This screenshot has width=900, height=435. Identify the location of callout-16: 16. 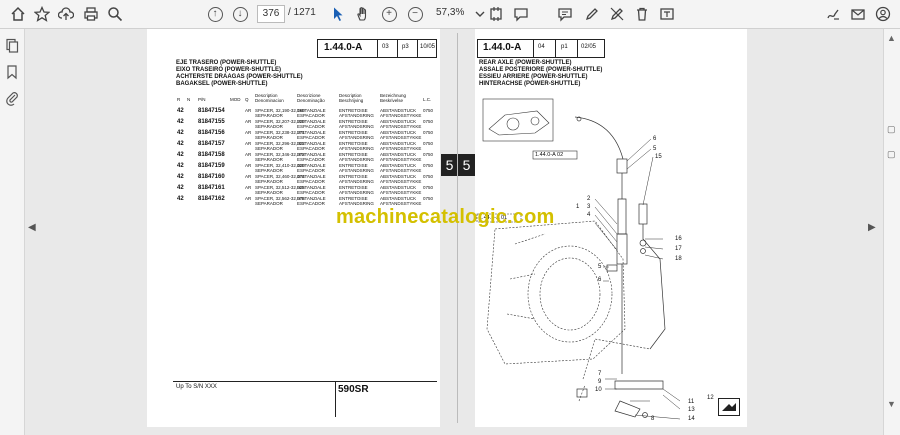
(678, 239).